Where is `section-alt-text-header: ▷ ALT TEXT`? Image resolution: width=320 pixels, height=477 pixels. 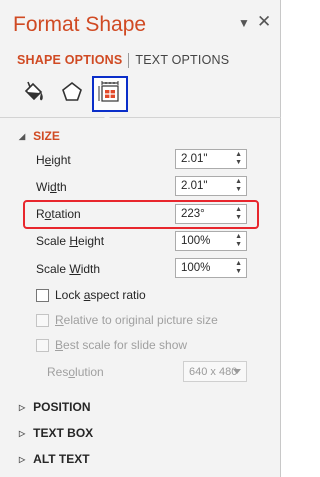
section-alt-text-header: ▷ ALT TEXT is located at coordinates (54, 459).